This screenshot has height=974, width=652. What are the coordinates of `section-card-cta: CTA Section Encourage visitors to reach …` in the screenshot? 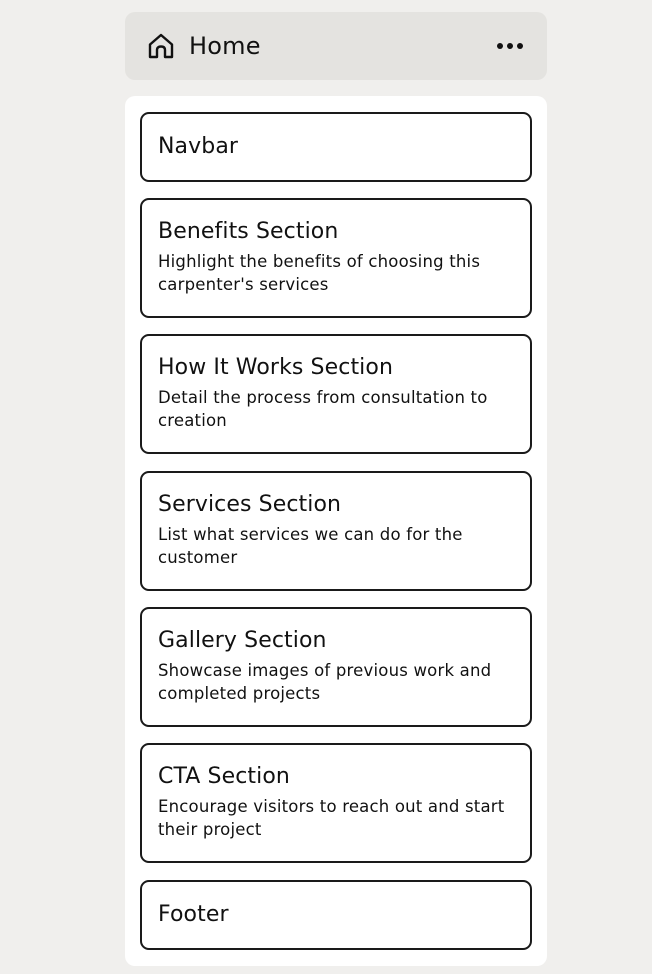 It's located at (336, 803).